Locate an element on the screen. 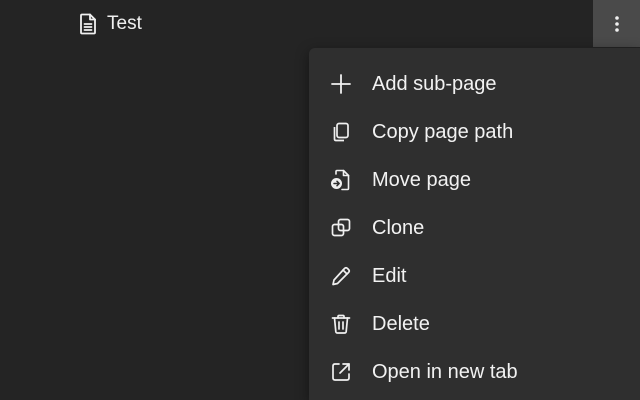  menu-item-add-sub-page: Add sub-page is located at coordinates (474, 84).